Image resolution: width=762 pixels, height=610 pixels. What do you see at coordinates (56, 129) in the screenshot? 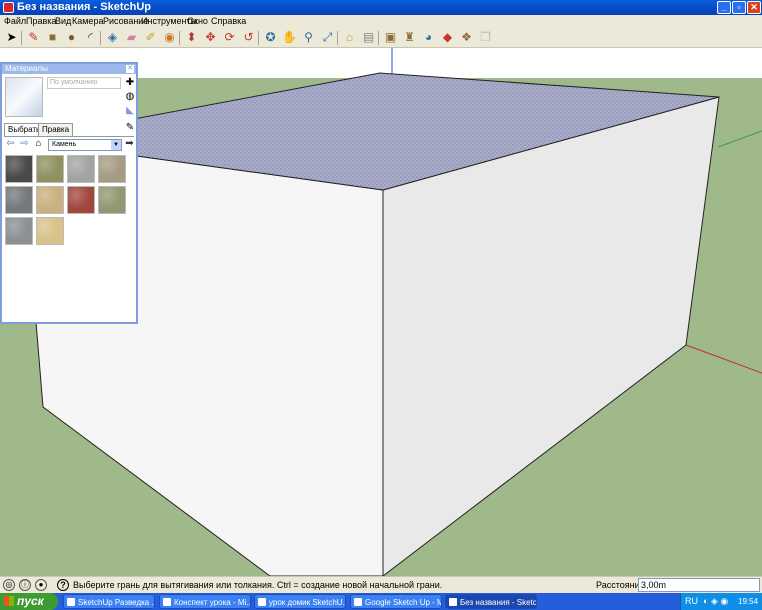
I see `tab-edit: Правка` at bounding box center [56, 129].